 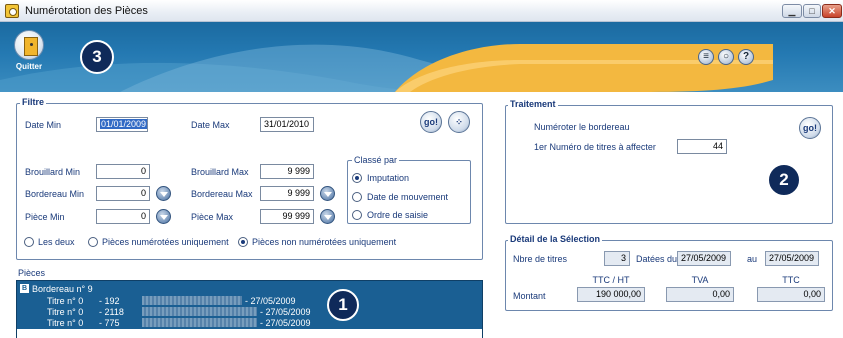 I want to click on date-min-field: 01/01/2009, so click(x=122, y=124).